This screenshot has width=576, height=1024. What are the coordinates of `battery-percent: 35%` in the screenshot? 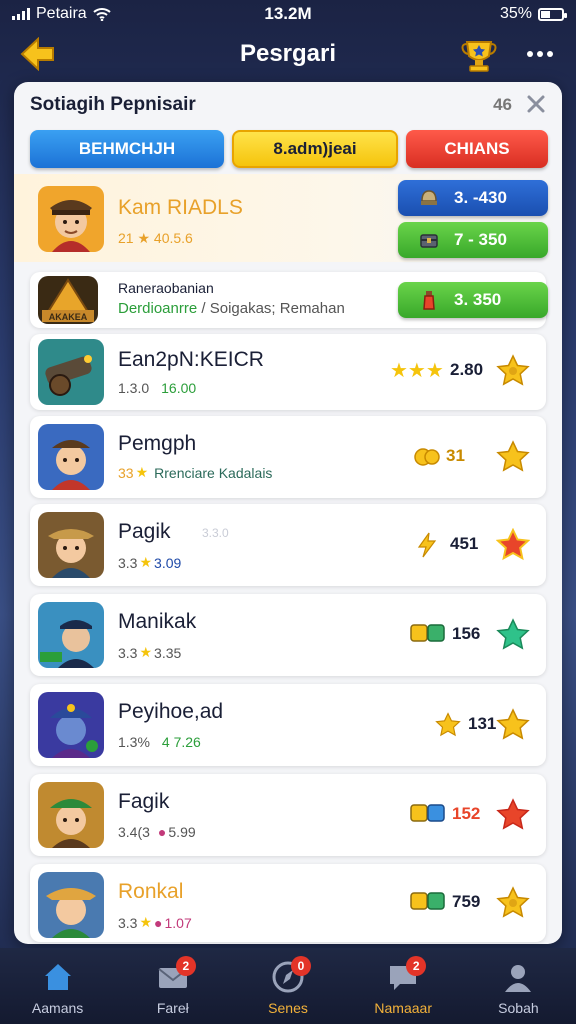 It's located at (515, 13).